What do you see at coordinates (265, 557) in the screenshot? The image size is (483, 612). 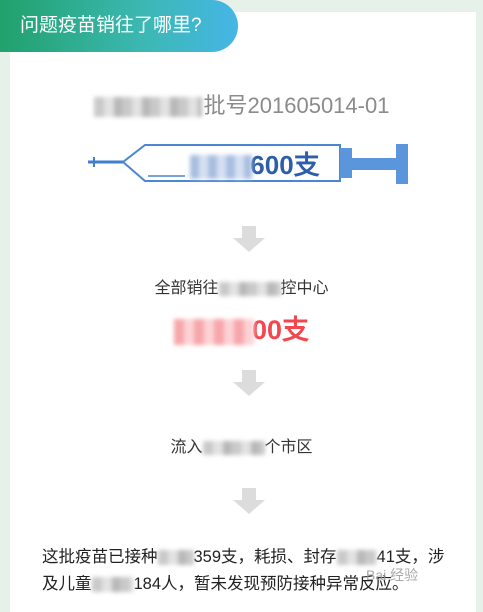 I see `summary-text: 359支，耗损、封存` at bounding box center [265, 557].